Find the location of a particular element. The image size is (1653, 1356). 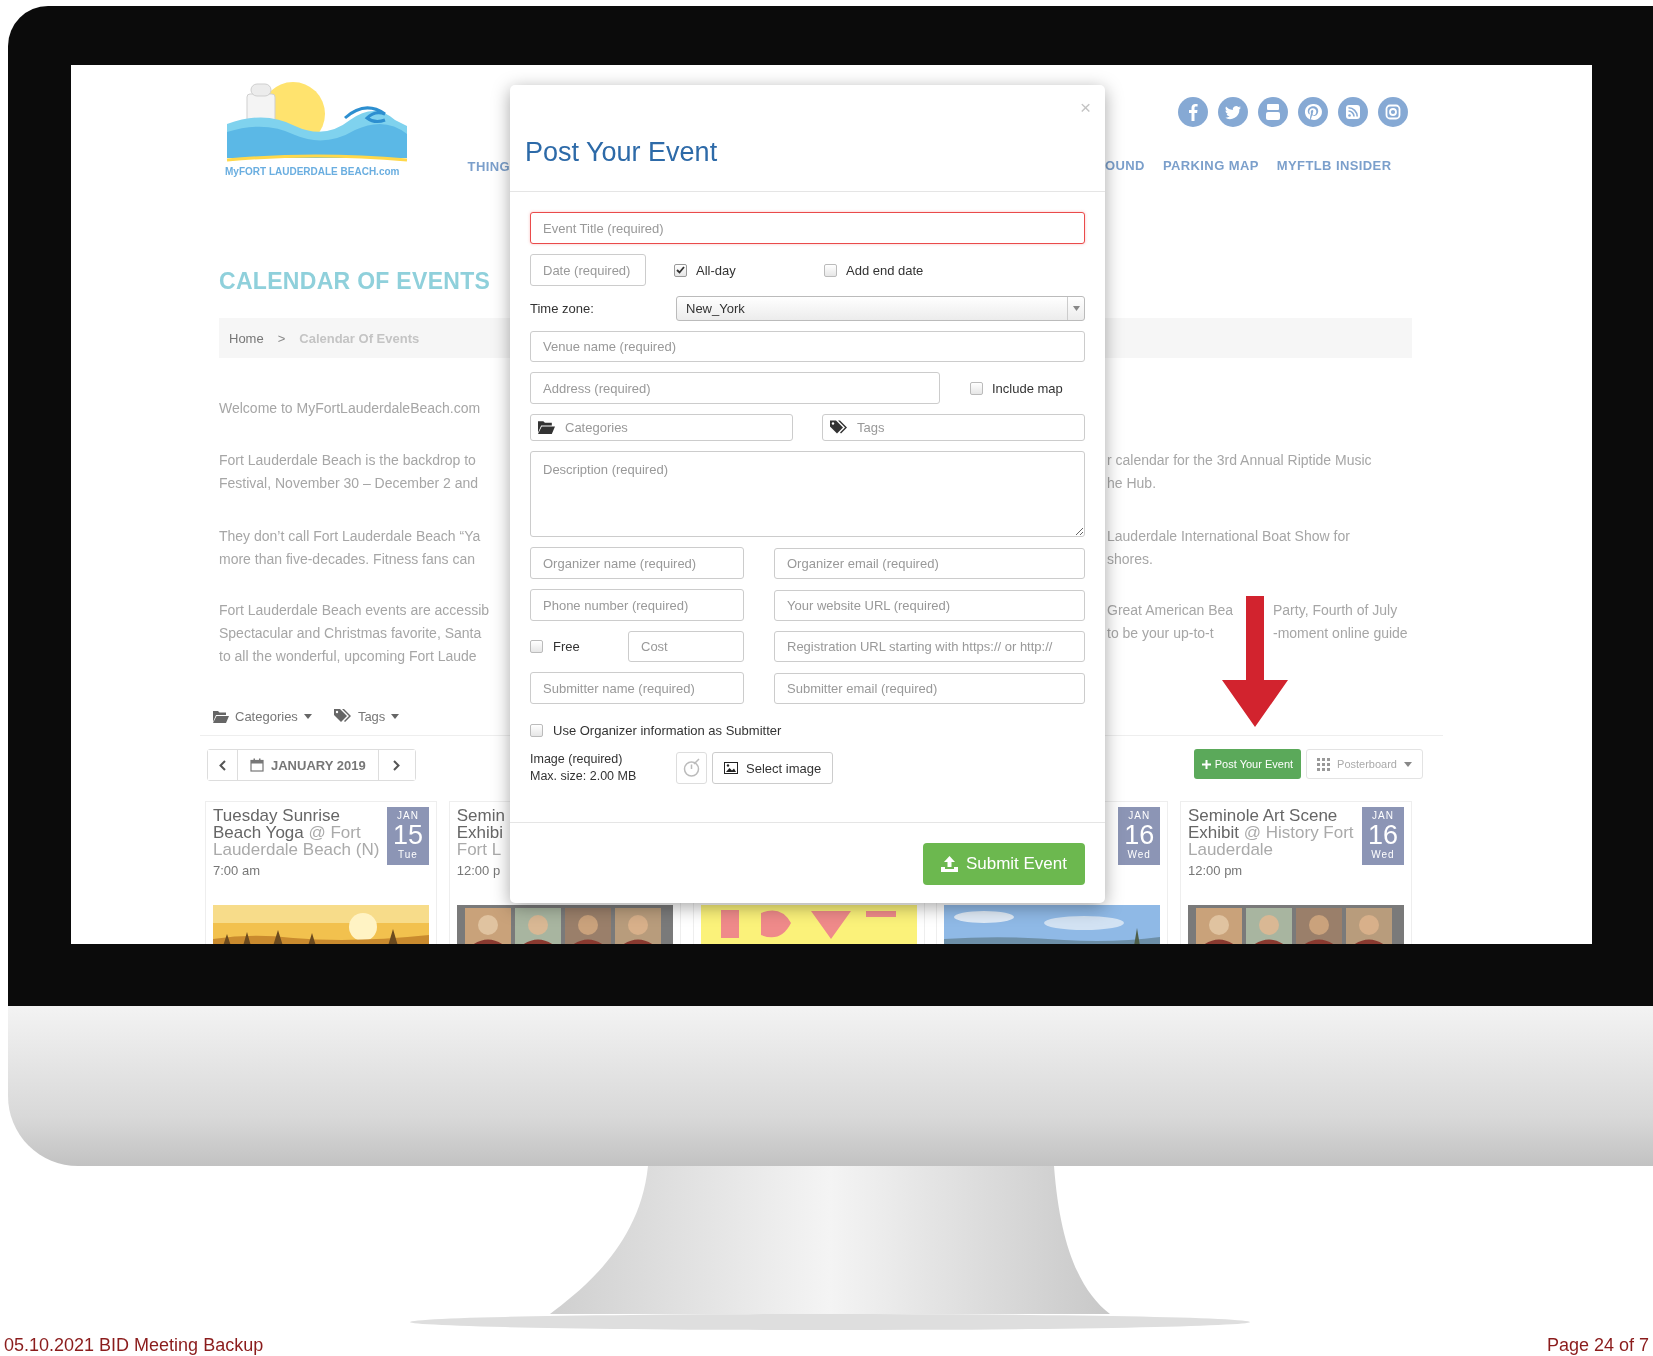

paragraph-line: They don’t call Fort Lauderdale Beach “Ya is located at coordinates (350, 536).